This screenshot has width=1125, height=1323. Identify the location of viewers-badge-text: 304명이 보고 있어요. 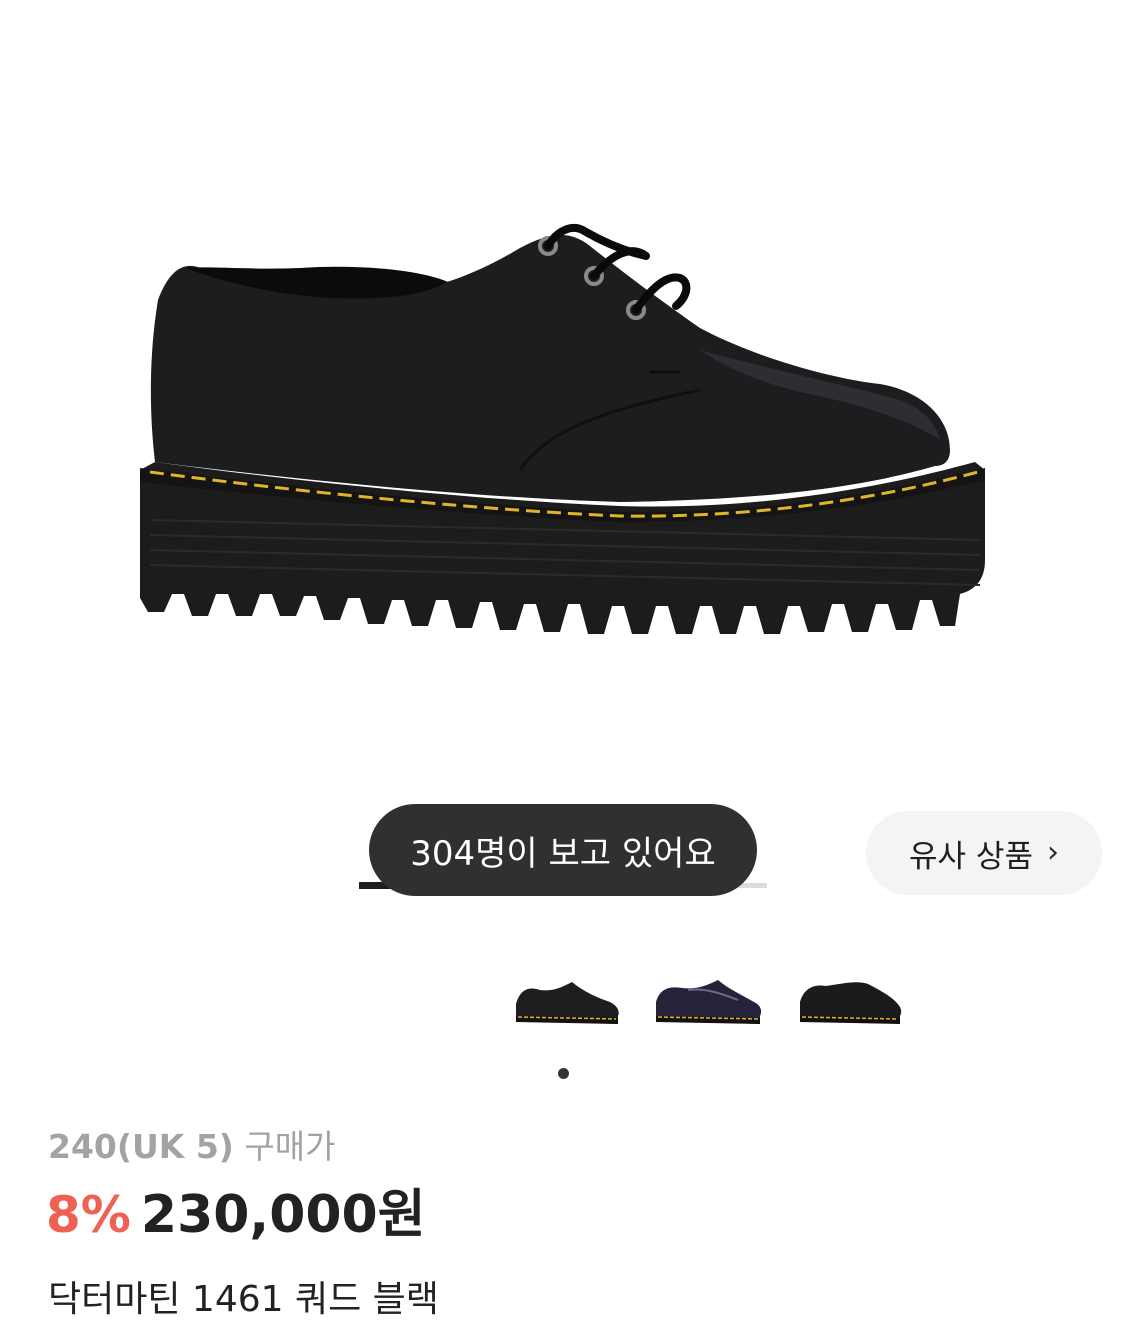
(563, 853).